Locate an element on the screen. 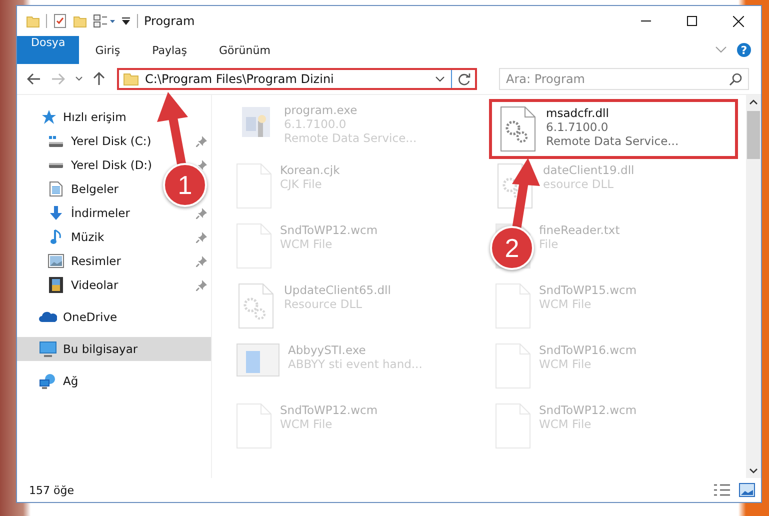 The width and height of the screenshot is (769, 516). music-note-icon is located at coordinates (56, 237).